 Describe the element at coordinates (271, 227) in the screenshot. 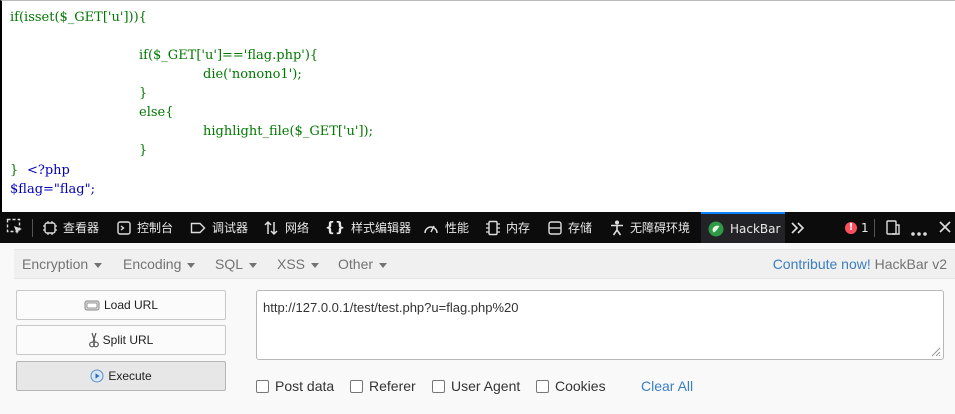

I see `network-icon` at that location.